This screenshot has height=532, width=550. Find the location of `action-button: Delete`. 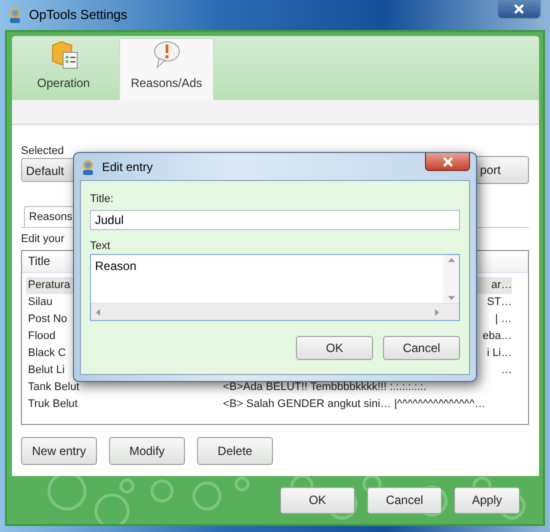

action-button: Delete is located at coordinates (235, 450).